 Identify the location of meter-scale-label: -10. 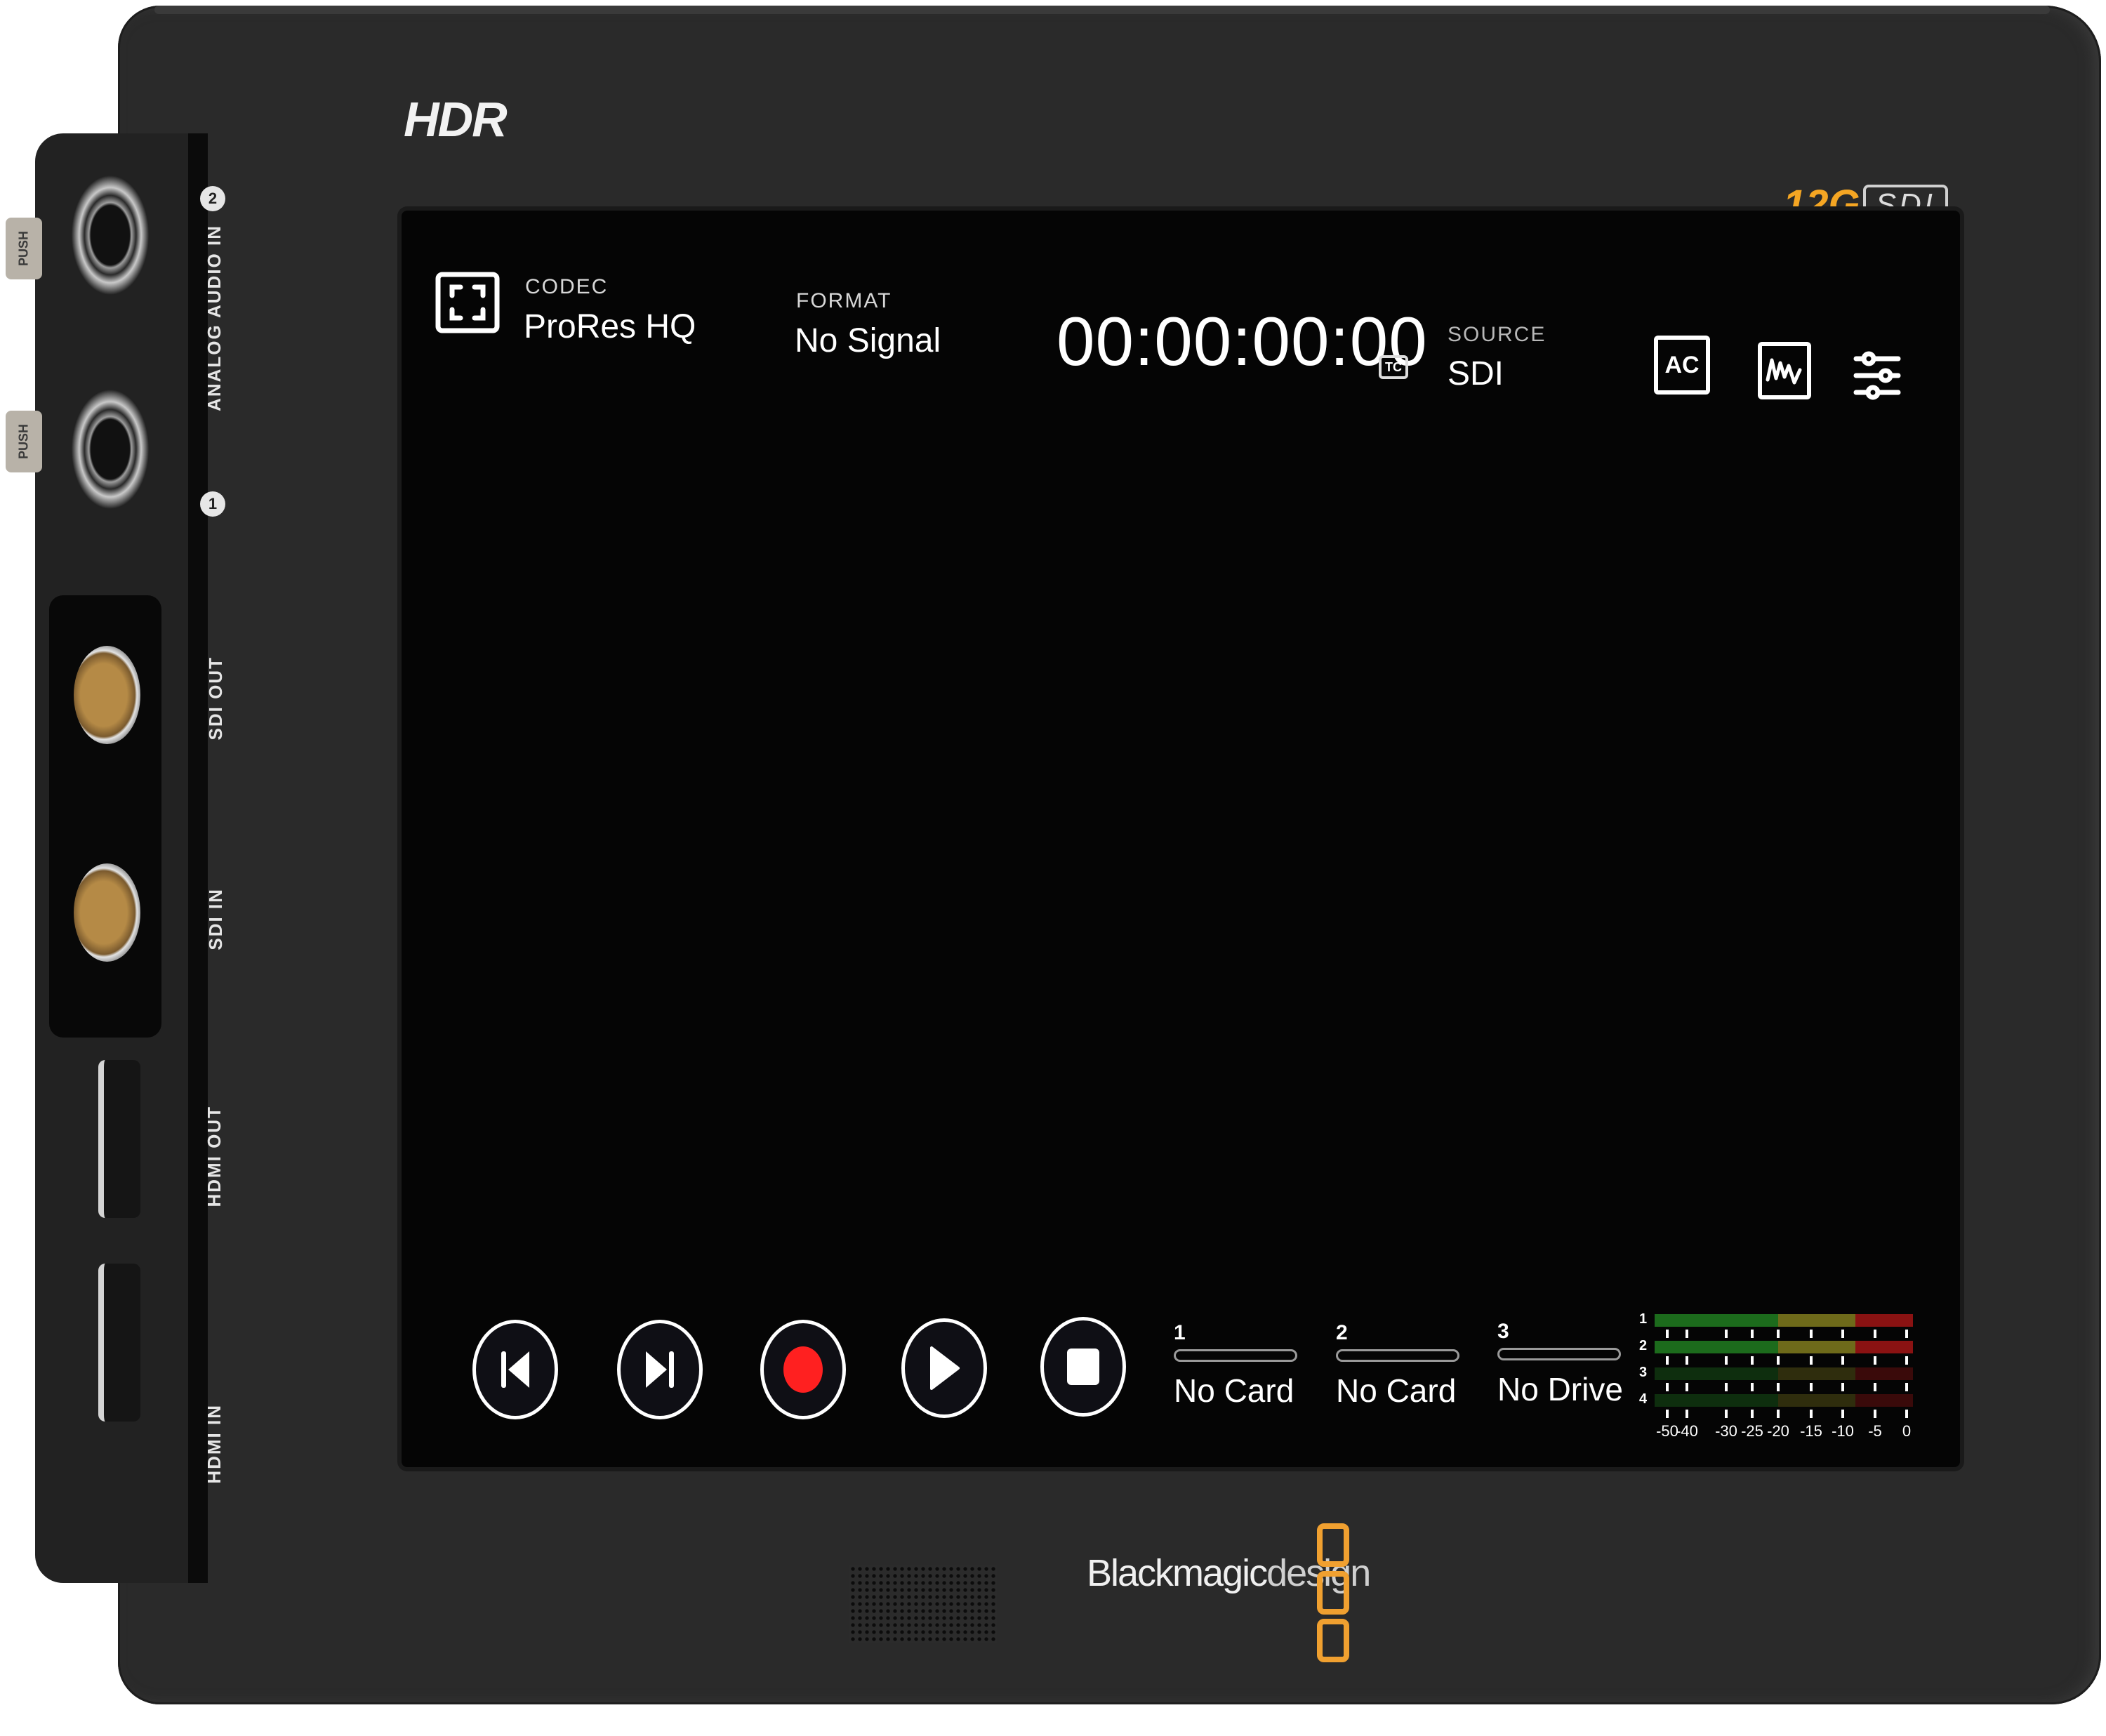
(1843, 1431).